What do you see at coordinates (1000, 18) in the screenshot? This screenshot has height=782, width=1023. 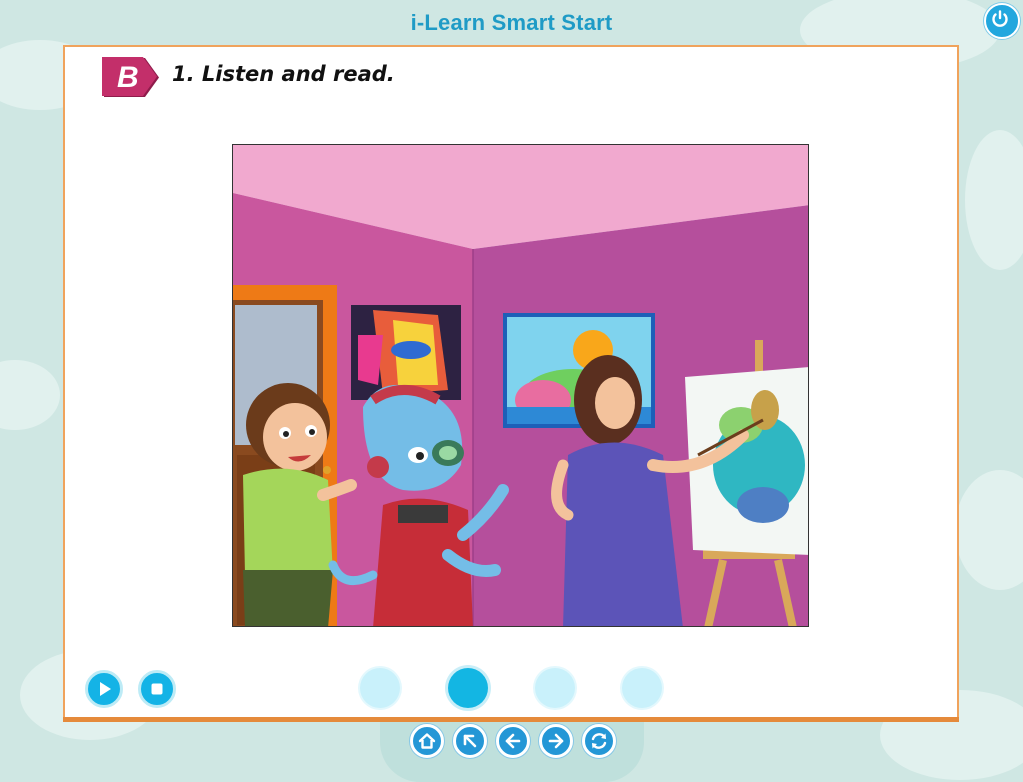 I see `power-icon` at bounding box center [1000, 18].